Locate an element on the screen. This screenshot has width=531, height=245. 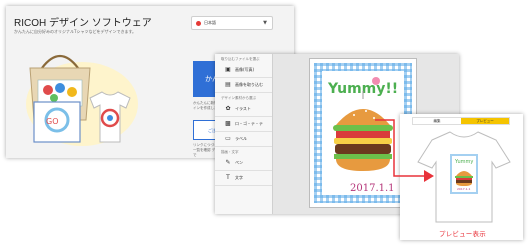
tool-label: 文字 is located at coordinates (239, 177).